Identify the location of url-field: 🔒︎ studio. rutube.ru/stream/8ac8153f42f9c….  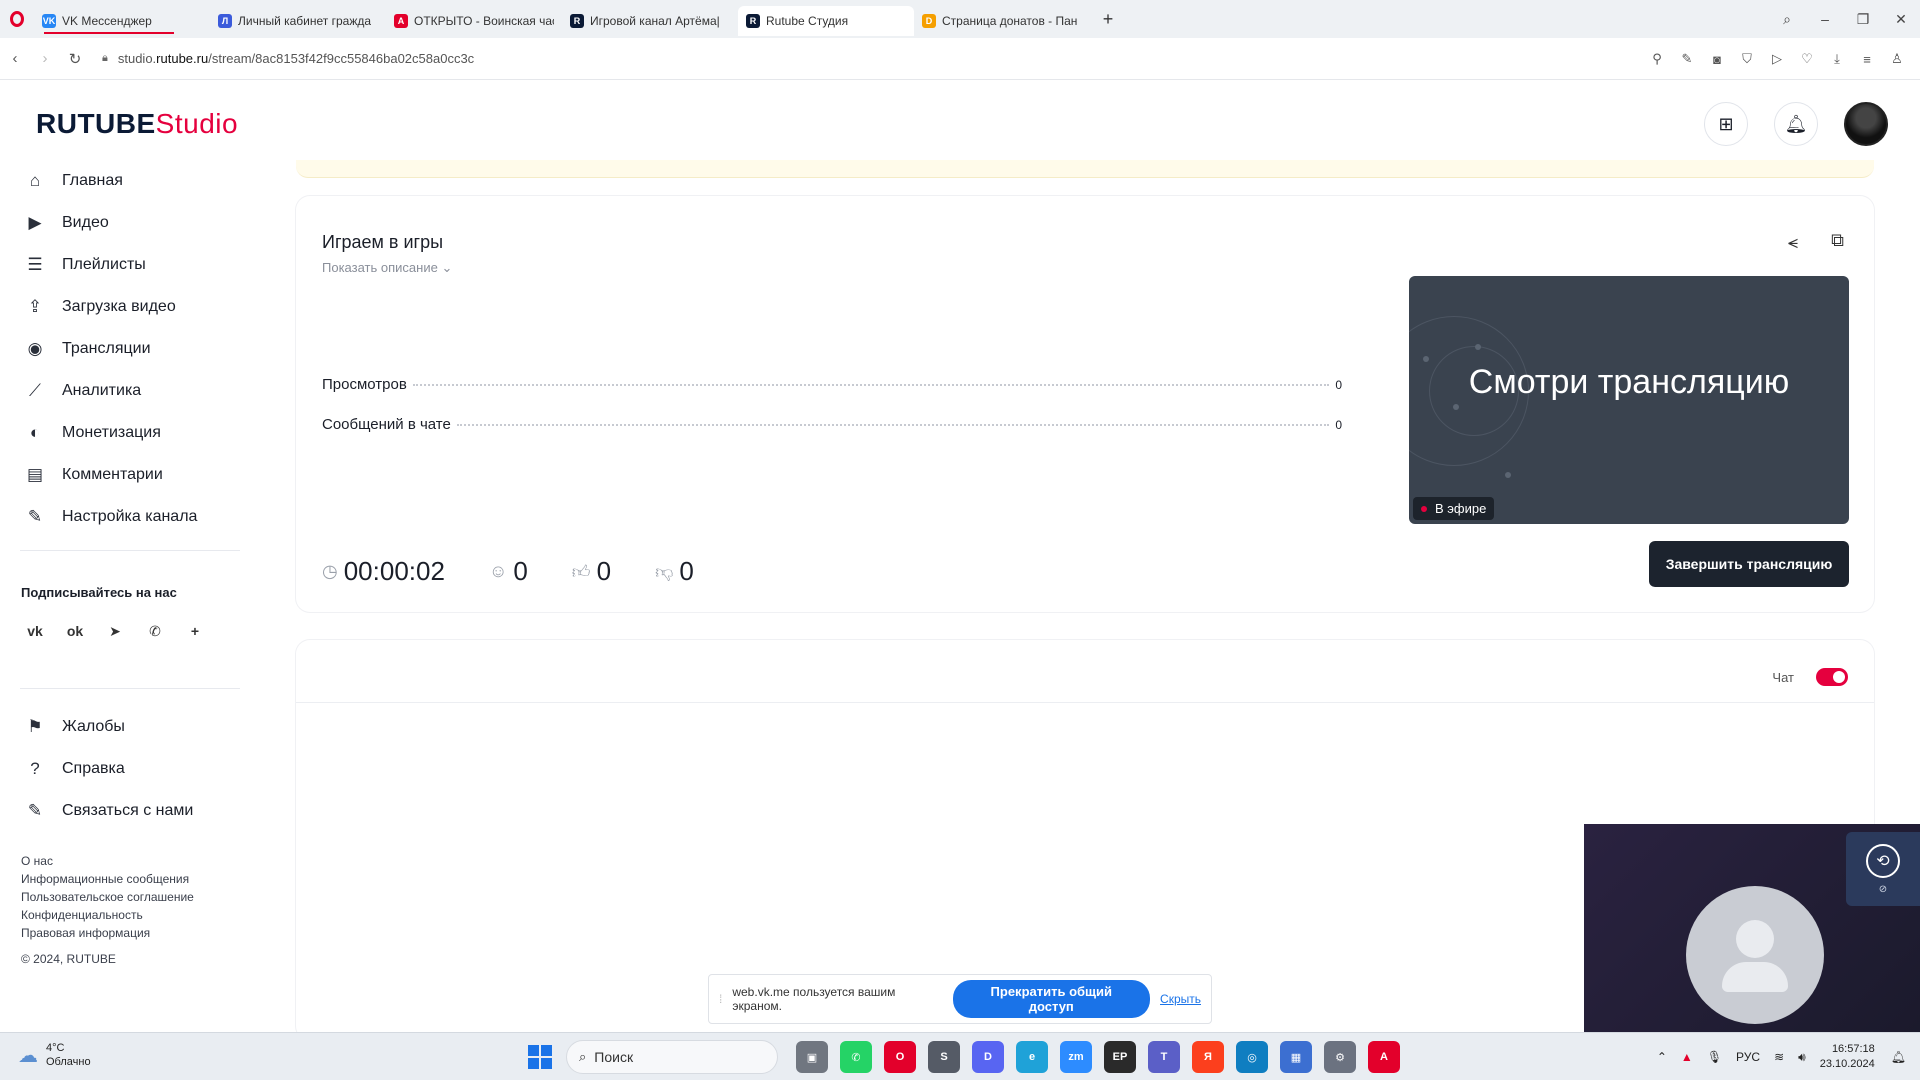
(288, 58).